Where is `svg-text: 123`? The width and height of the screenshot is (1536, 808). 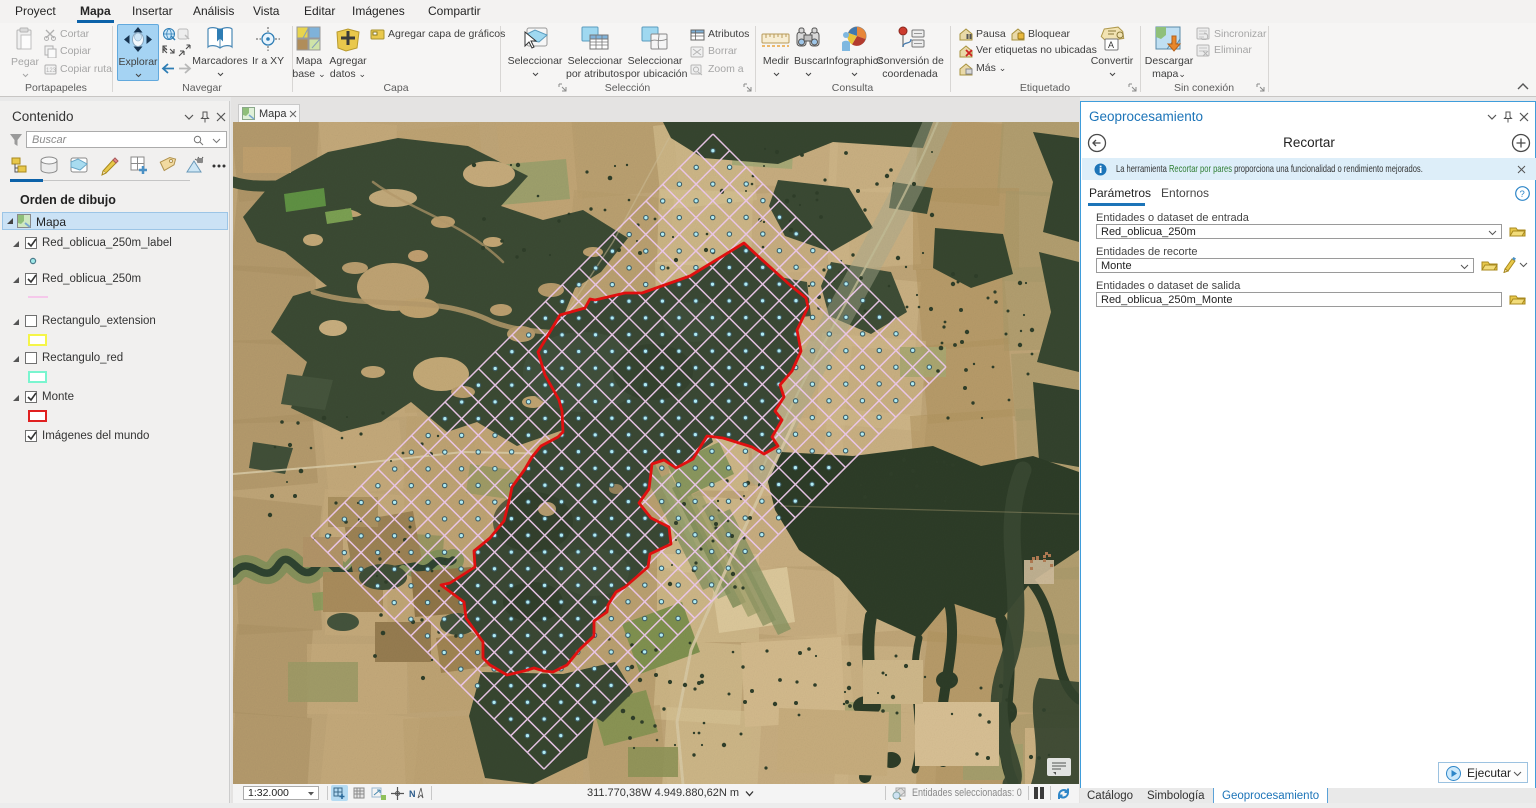 svg-text: 123 is located at coordinates (51, 71).